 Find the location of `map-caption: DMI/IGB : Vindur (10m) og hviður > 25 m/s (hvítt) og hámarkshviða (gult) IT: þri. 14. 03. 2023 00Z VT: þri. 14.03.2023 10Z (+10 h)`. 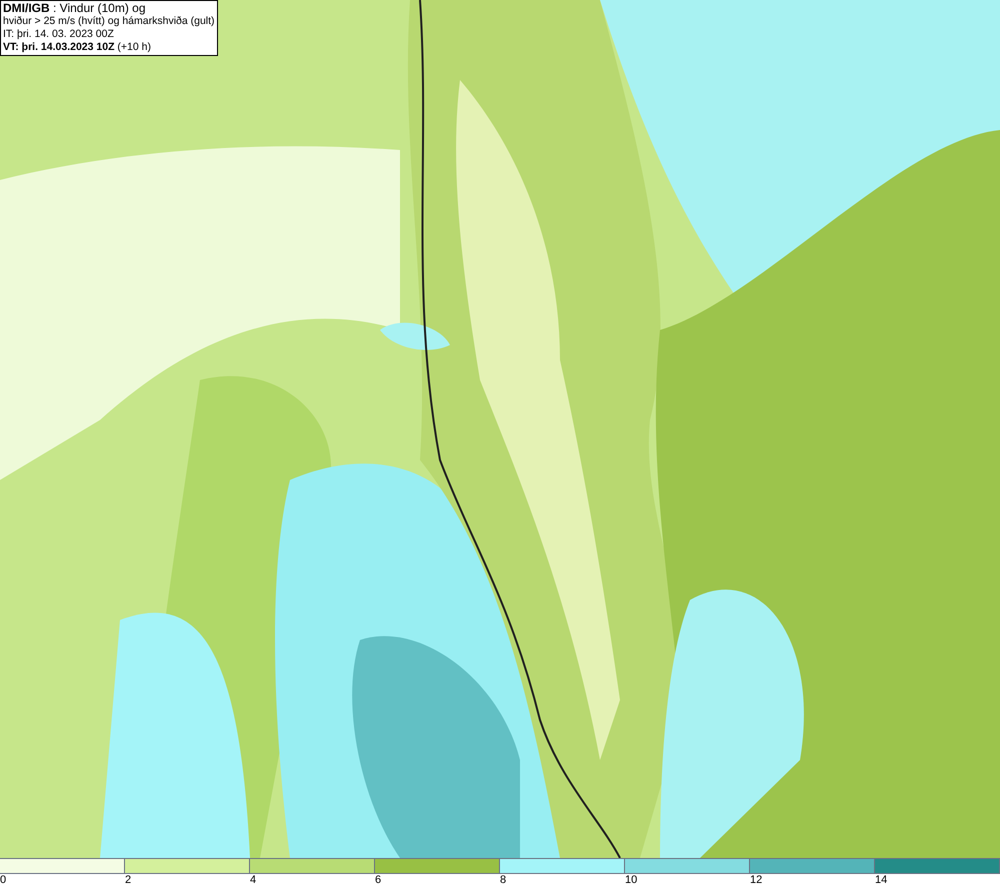

map-caption: DMI/IGB : Vindur (10m) og hviður > 25 m/s (hvítt) og hámarkshviða (gult) IT: þri. 14. 03. 2023 00Z VT: þri. 14.03.2023 10Z (+10 h) is located at coordinates (109, 28).